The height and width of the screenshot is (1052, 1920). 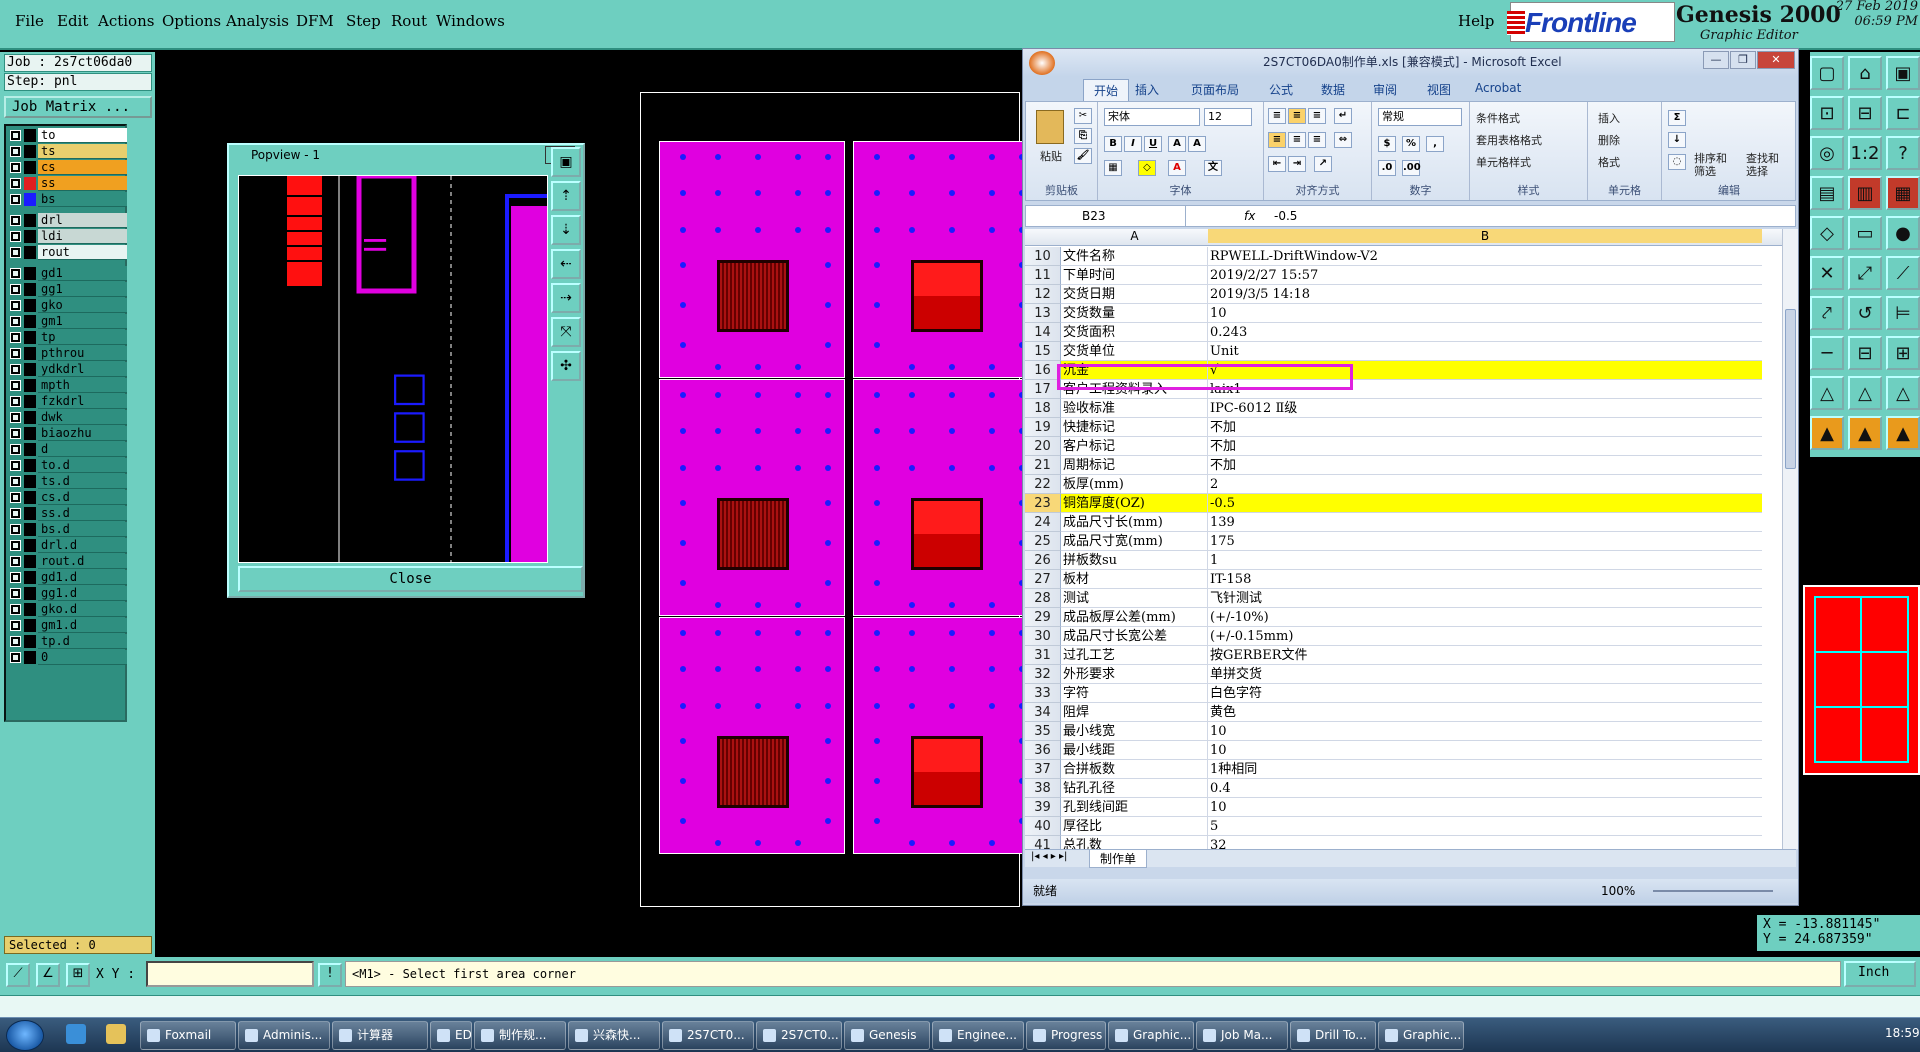 I want to click on layer-name: to.d, so click(x=82, y=465).